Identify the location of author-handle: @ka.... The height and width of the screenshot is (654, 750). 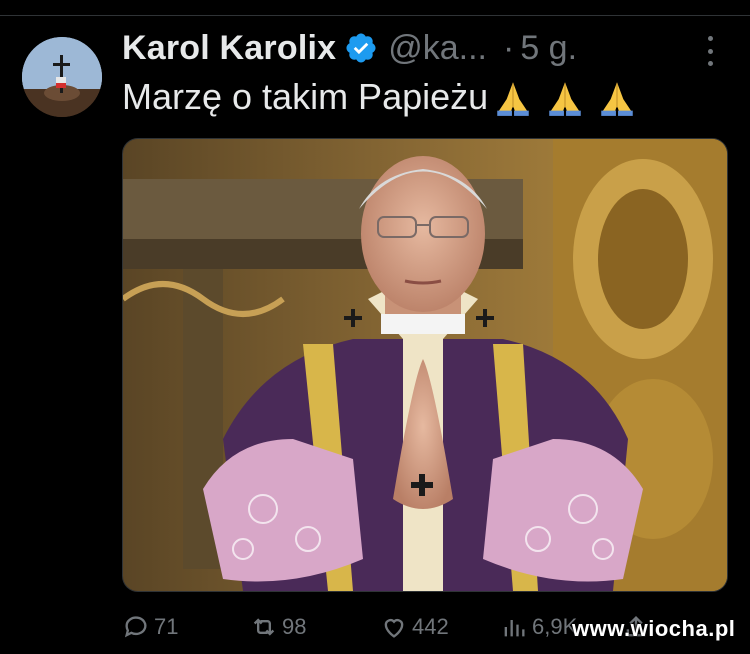
(437, 48).